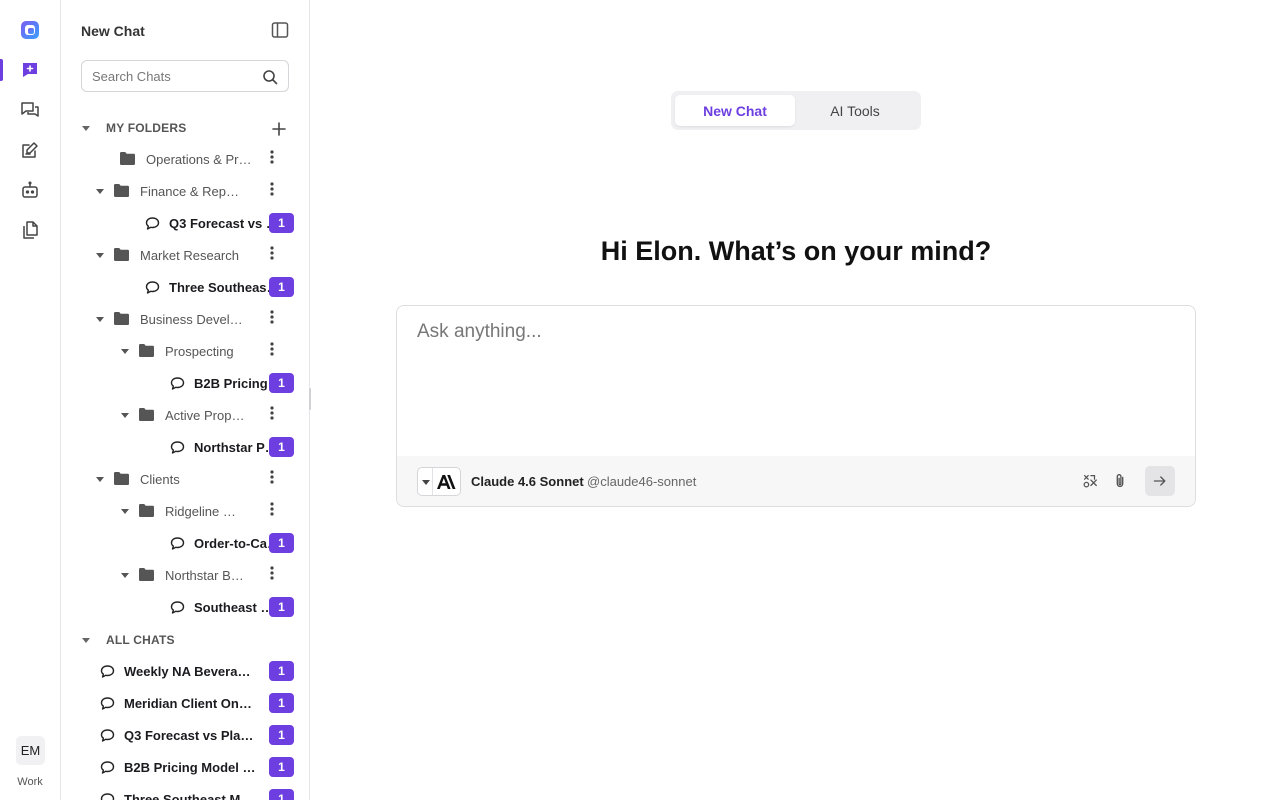  I want to click on add-folder-icon, so click(279, 129).